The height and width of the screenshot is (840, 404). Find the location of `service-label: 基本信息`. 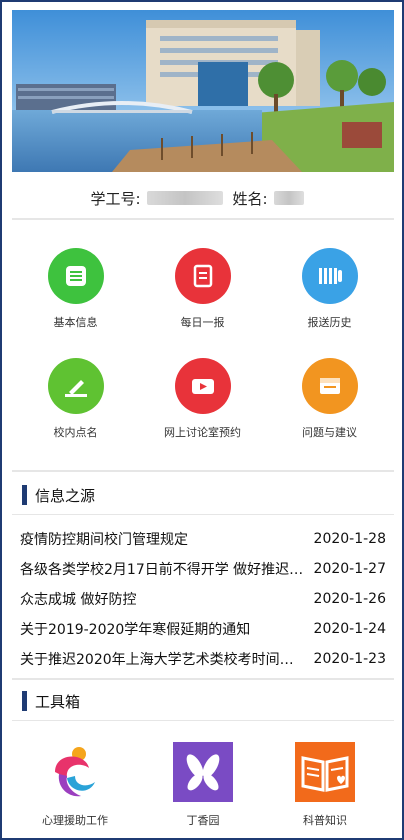

service-label: 基本信息 is located at coordinates (75, 322).